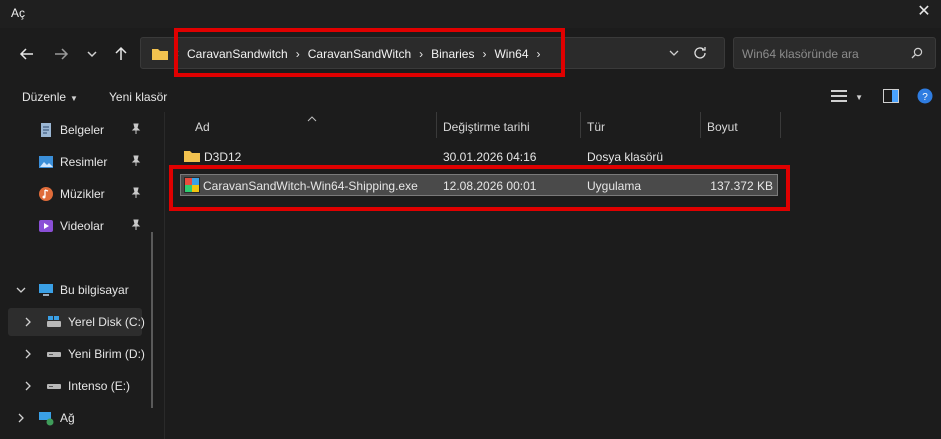 The image size is (941, 439). I want to click on address-dropdown-icon, so click(674, 54).